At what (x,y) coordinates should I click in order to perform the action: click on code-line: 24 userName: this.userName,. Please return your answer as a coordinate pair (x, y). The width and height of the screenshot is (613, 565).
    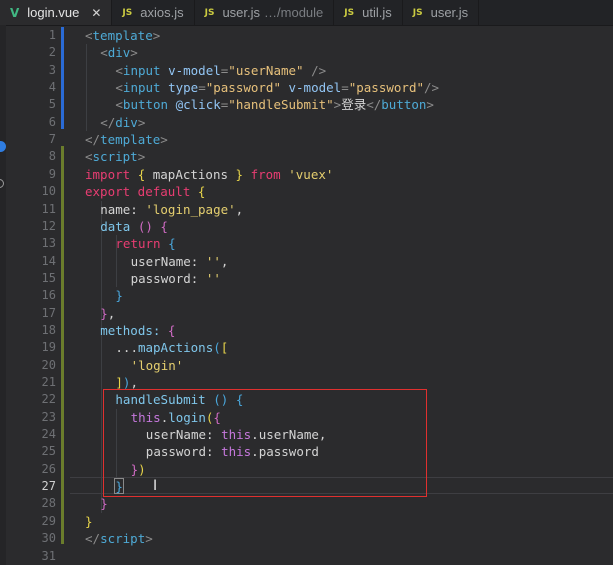
    Looking at the image, I should click on (306, 434).